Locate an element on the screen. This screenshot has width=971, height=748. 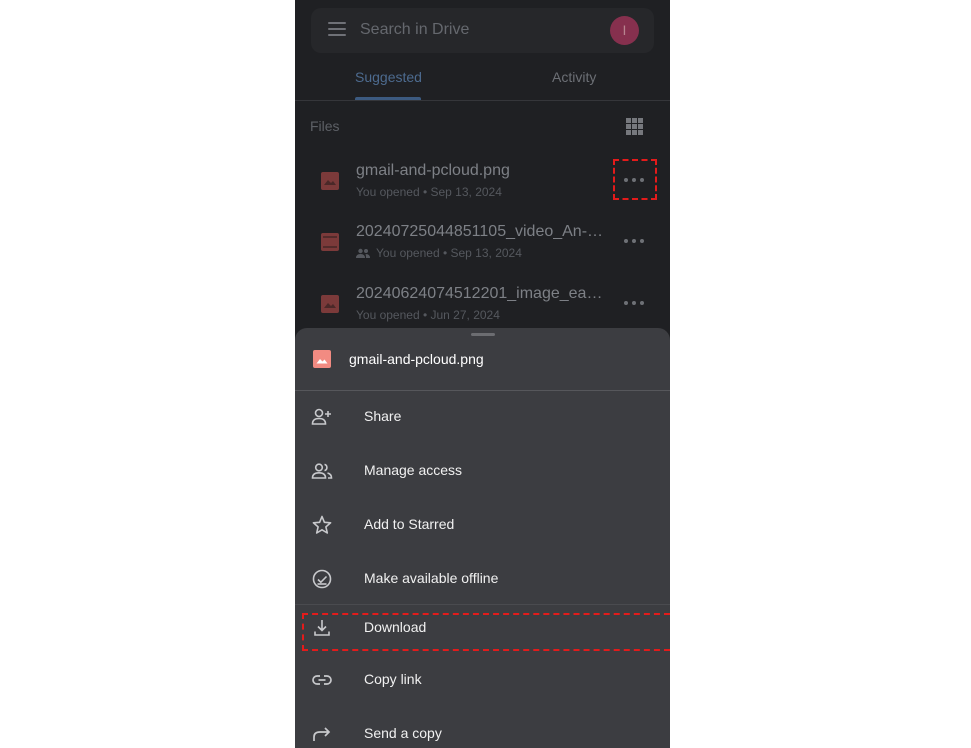
menu-item-label: Make available offline is located at coordinates (431, 578).